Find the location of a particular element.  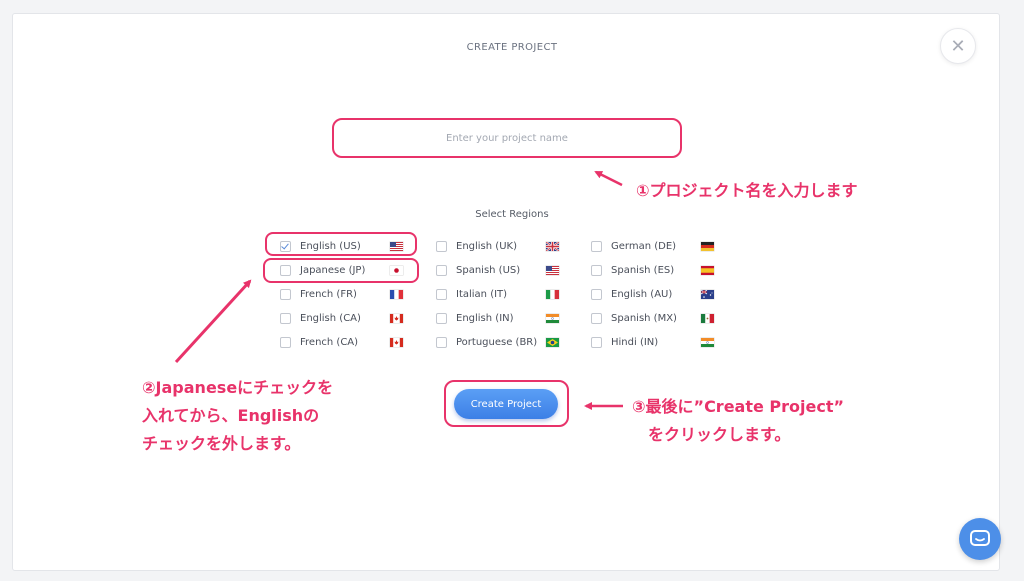

arrow-to-japanese is located at coordinates (213, 321).